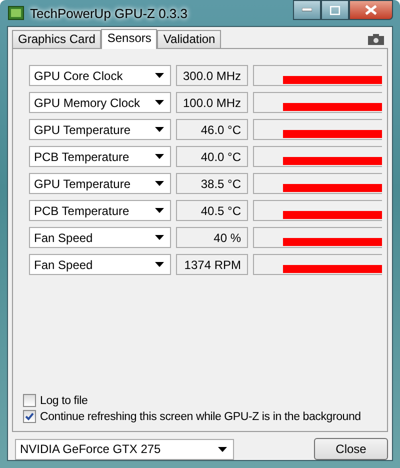 The width and height of the screenshot is (400, 468). What do you see at coordinates (212, 264) in the screenshot?
I see `sensor-reading: 1374 RPM` at bounding box center [212, 264].